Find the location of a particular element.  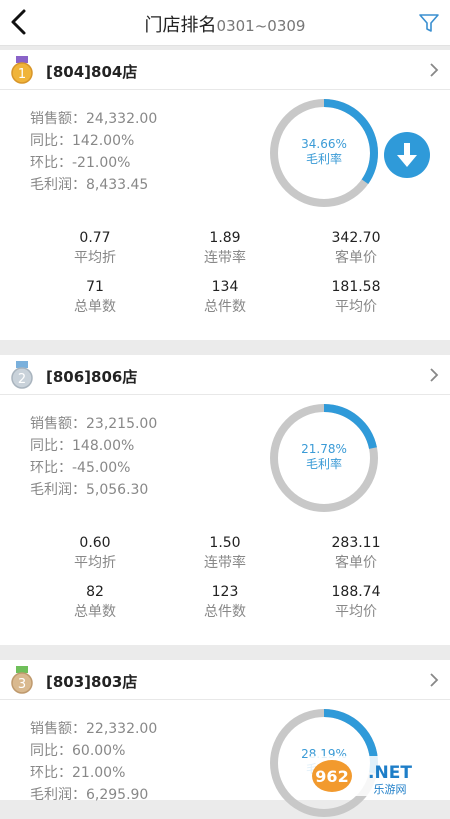

attach-rate-label: 连带率 is located at coordinates (225, 258).